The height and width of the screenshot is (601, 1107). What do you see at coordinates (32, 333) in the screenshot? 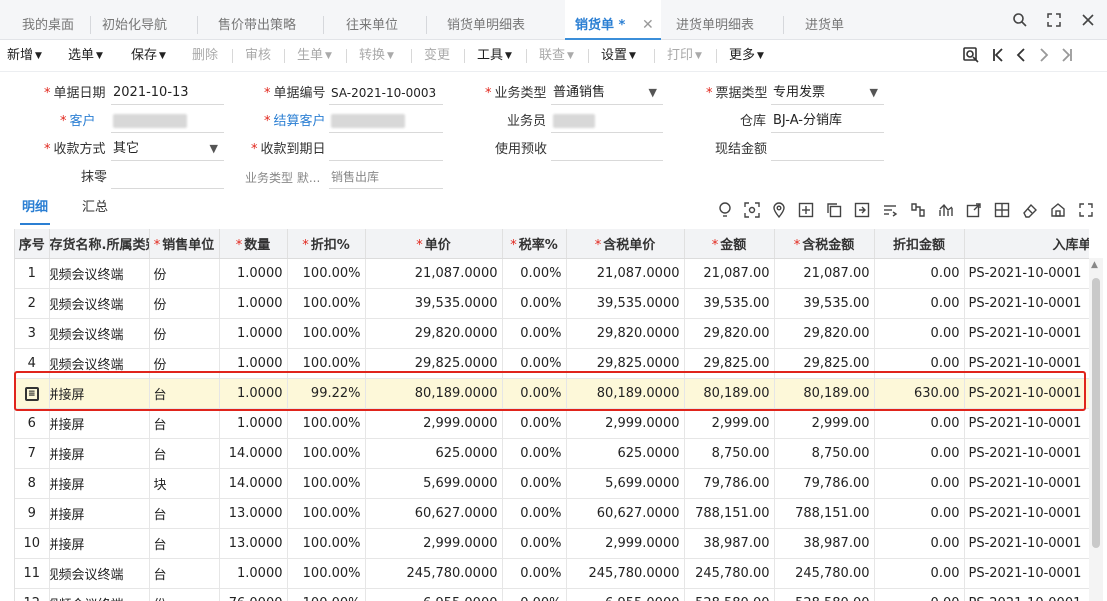
I see `table-cell: 3` at bounding box center [32, 333].